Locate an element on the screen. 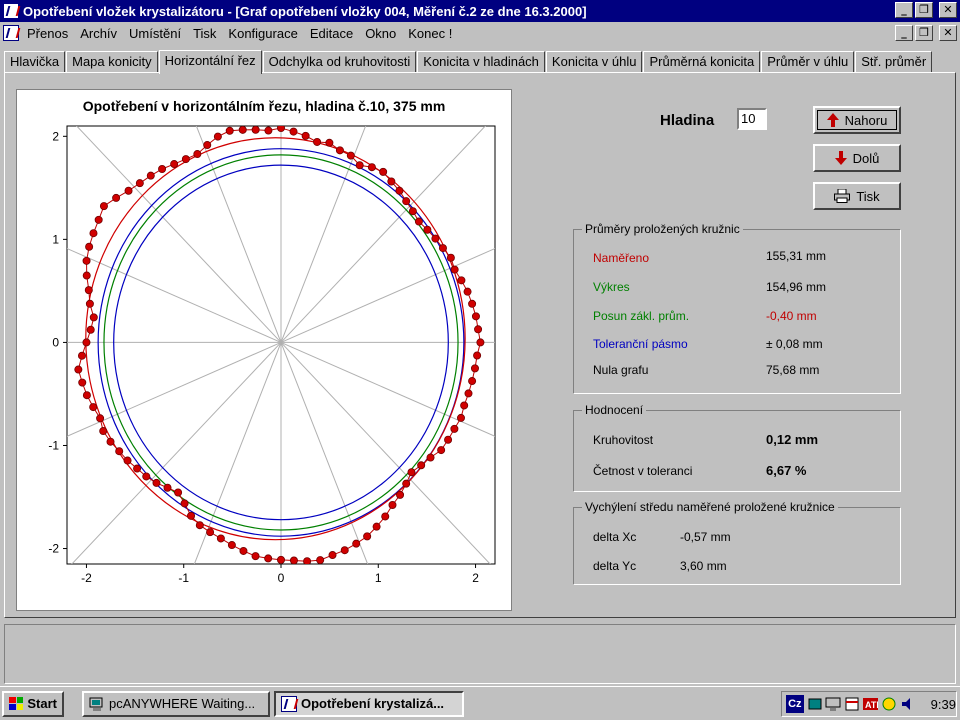 The image size is (960, 720). printer-icon is located at coordinates (842, 196).